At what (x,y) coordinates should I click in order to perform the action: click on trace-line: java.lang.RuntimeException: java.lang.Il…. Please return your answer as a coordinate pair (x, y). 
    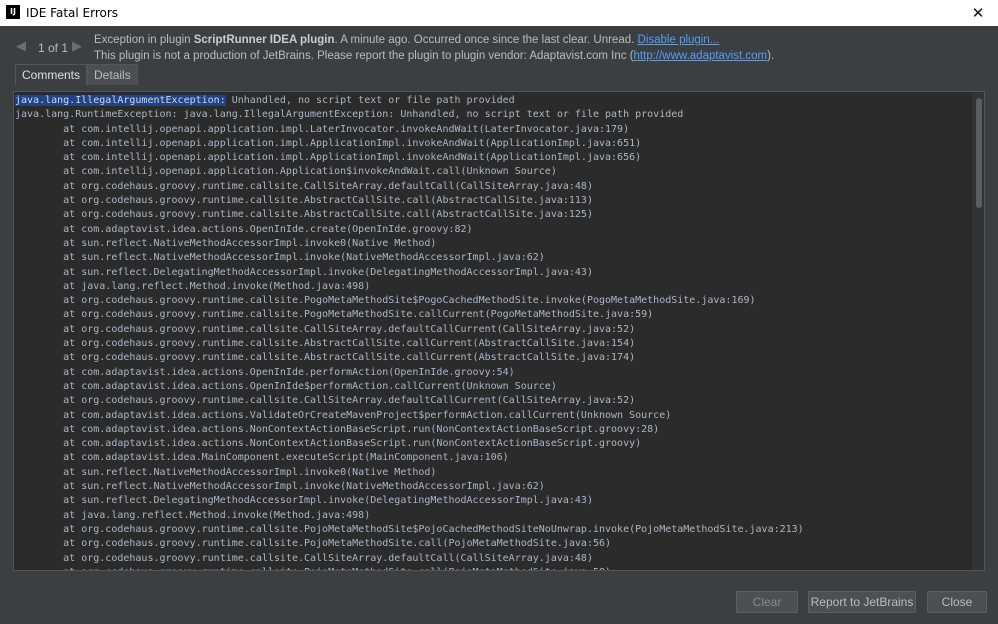
    Looking at the image, I should click on (349, 115).